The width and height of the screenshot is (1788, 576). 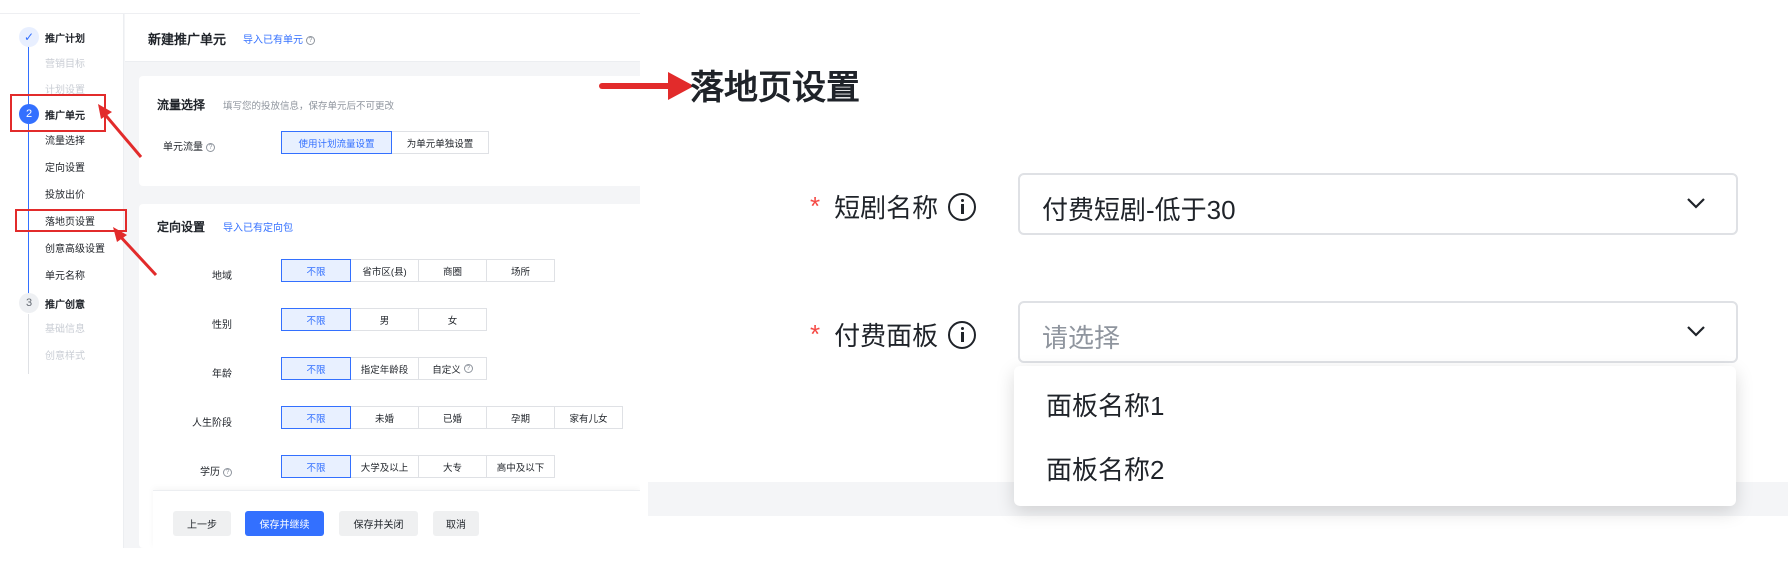 I want to click on pay-panel-label: * 付费面板, so click(x=893, y=334).